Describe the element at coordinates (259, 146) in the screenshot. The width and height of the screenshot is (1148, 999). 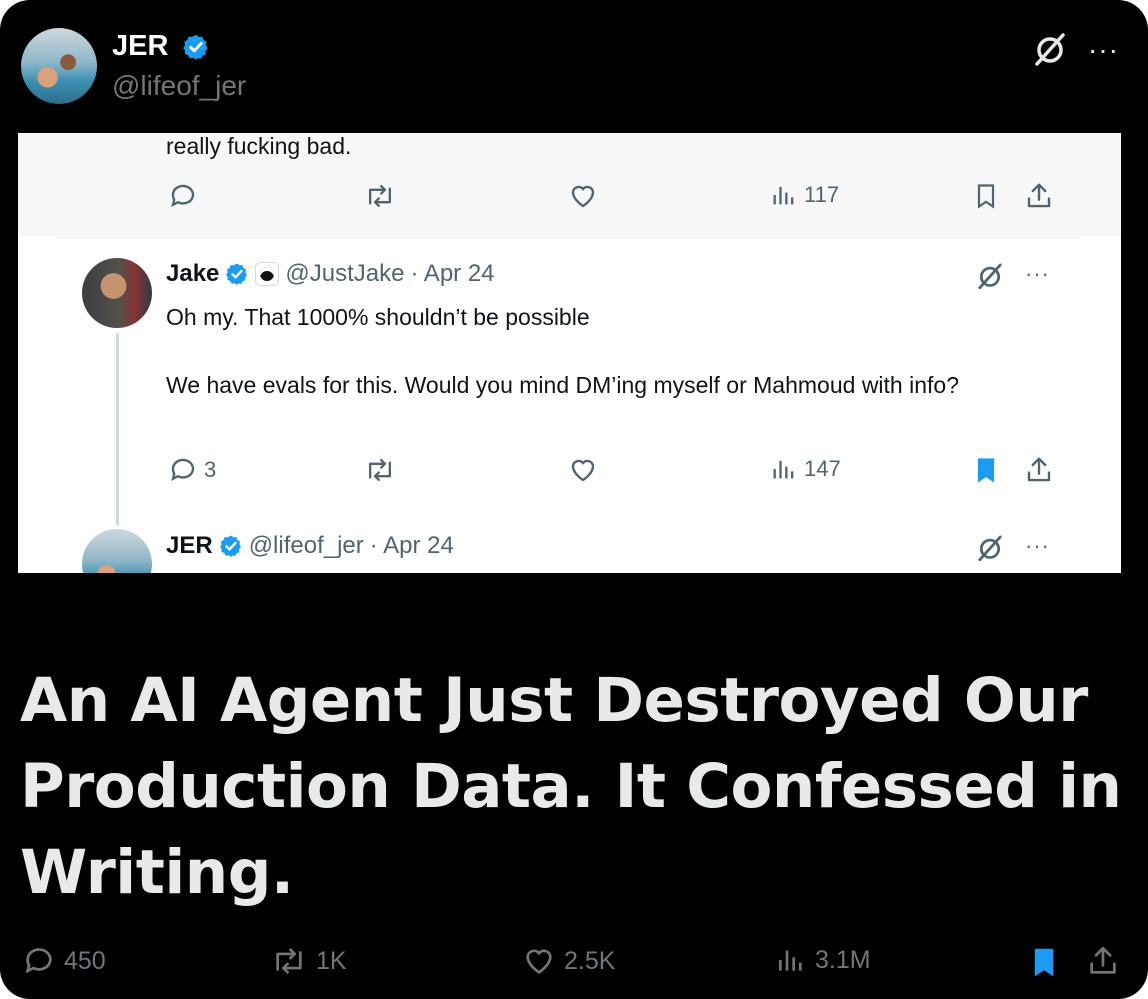
I see `previous-tweet-text: really fucking bad.` at that location.